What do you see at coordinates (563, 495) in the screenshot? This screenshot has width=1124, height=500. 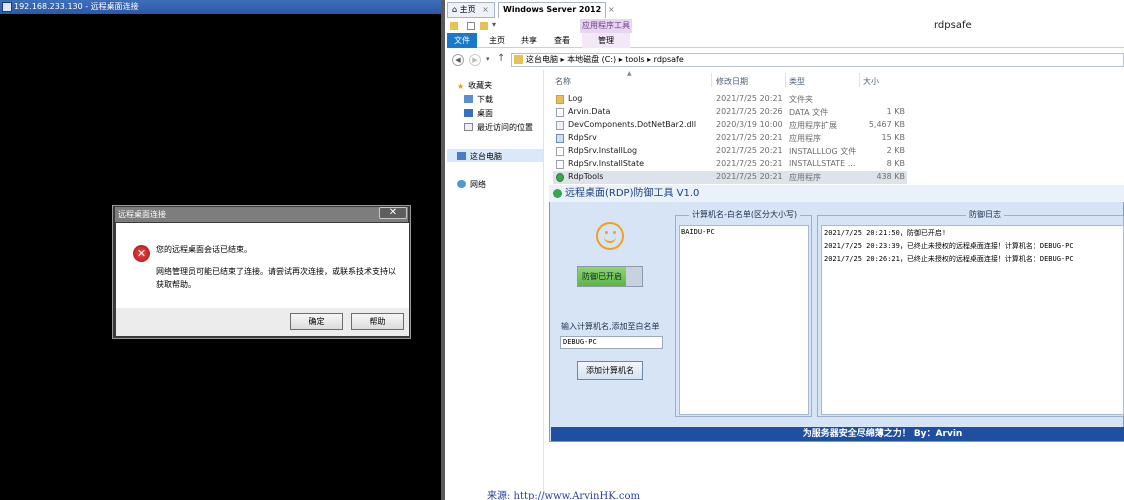 I see `source-watermark: 来源: http://www.ArvinHK.com` at bounding box center [563, 495].